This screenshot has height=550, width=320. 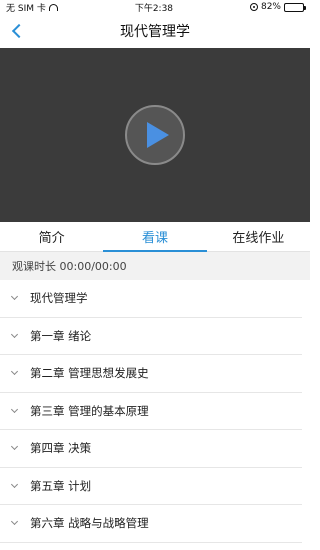 I want to click on wifi-icon, so click(x=53, y=7).